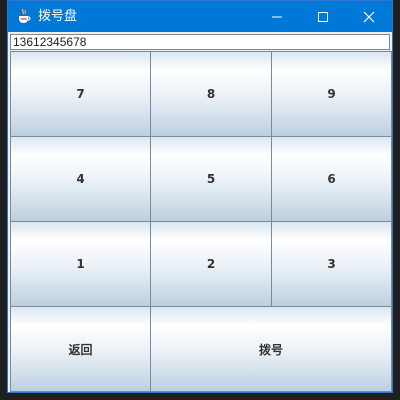  What do you see at coordinates (323, 16) in the screenshot?
I see `maximize-button` at bounding box center [323, 16].